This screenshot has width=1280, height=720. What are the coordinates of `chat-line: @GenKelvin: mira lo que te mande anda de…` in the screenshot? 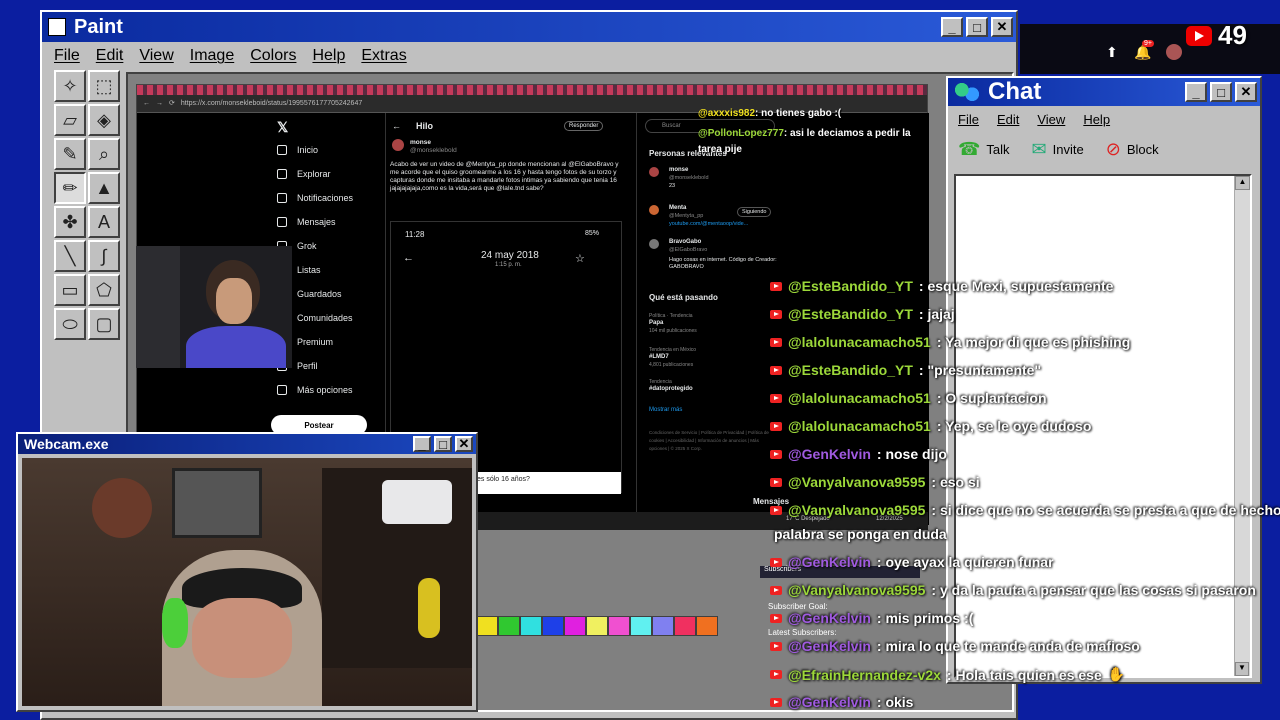 It's located at (955, 646).